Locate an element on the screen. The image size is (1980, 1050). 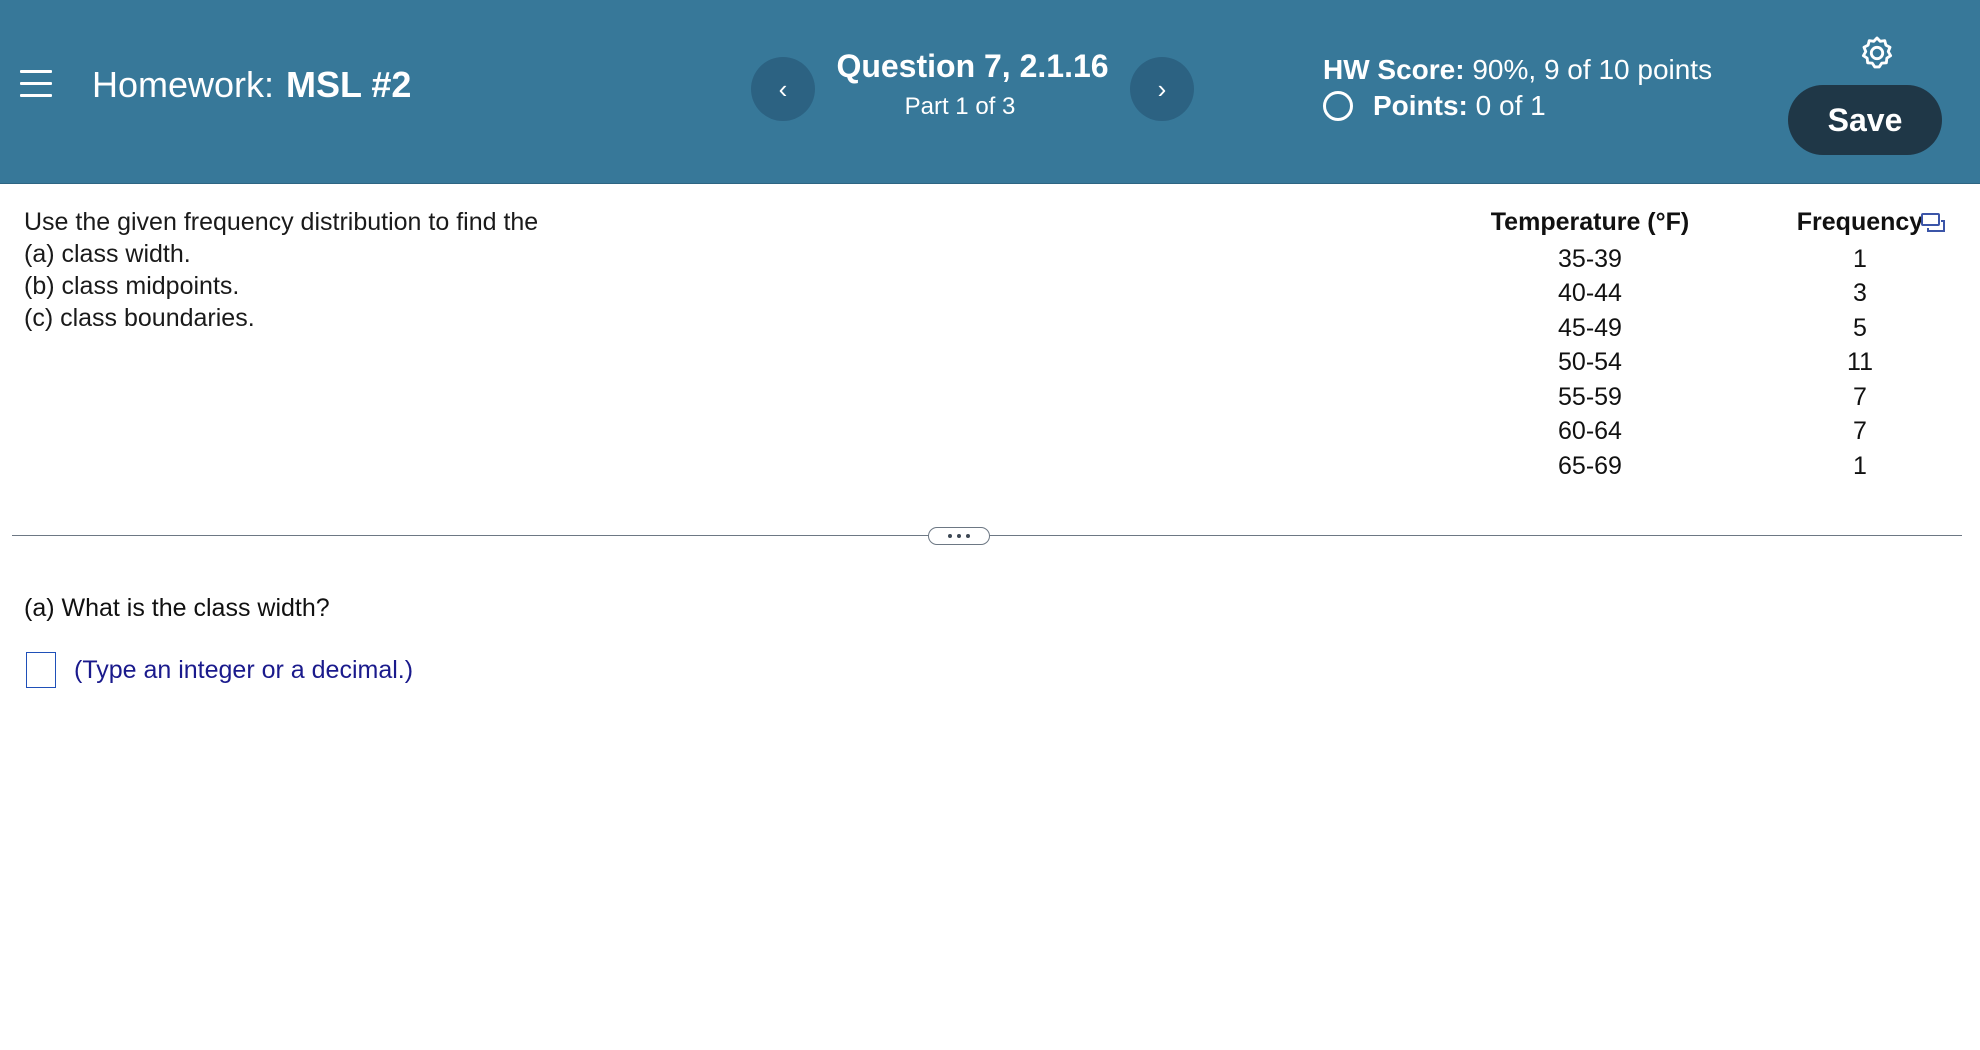
table-row: 65-69 1 is located at coordinates (1710, 466).